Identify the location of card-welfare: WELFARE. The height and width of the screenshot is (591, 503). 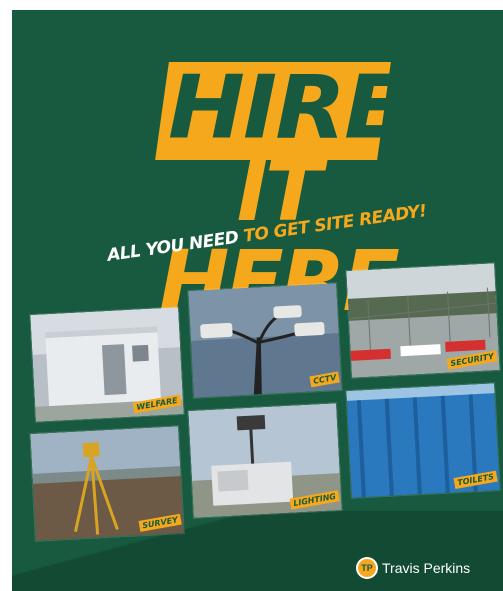
(107, 364).